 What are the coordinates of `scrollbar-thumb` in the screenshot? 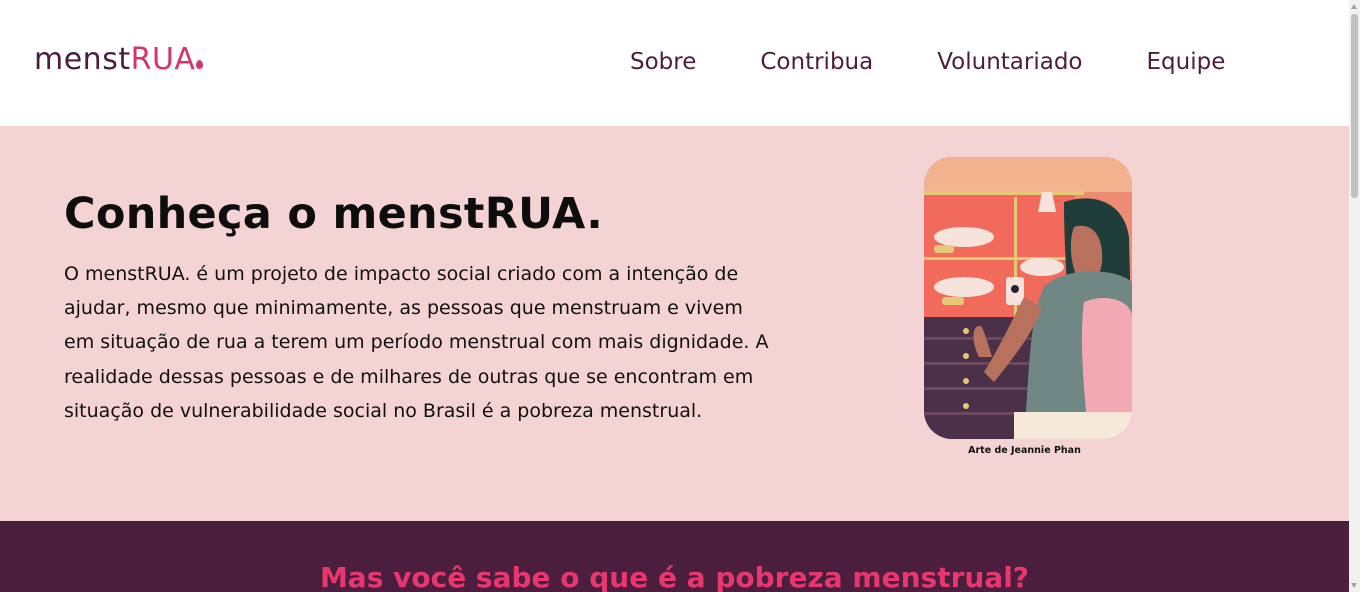 It's located at (1354, 106).